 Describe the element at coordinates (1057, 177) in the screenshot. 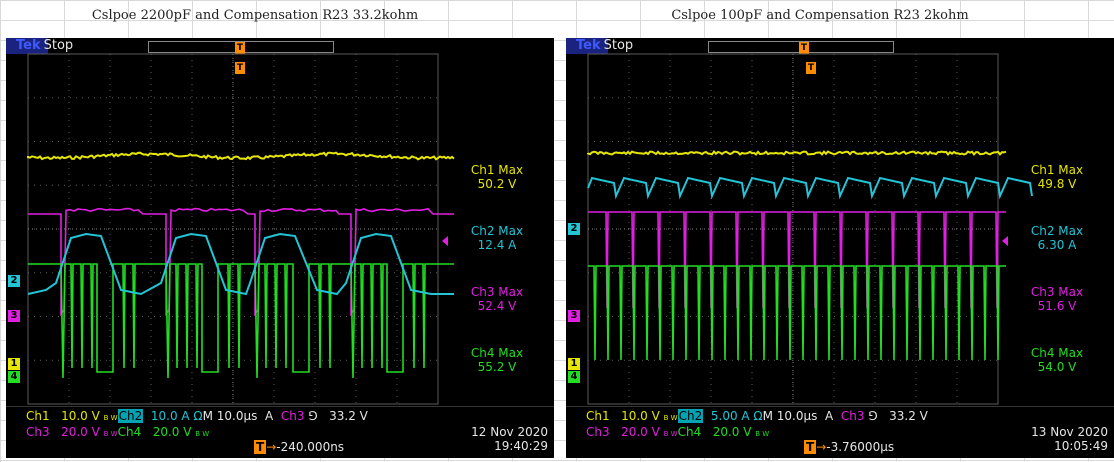

I see `measurement-ch1-max: Ch1 Max 49.8 V` at that location.